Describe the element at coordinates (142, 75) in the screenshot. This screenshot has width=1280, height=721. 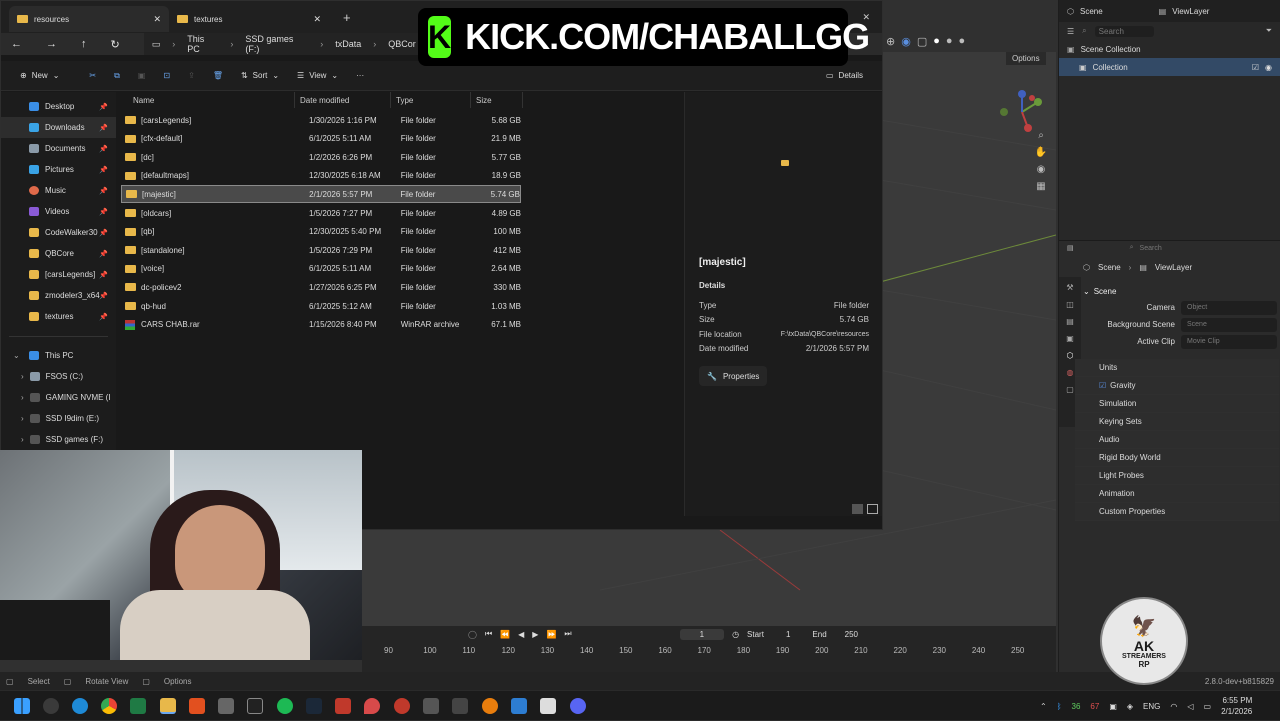
I see `paste-button: ▣` at that location.